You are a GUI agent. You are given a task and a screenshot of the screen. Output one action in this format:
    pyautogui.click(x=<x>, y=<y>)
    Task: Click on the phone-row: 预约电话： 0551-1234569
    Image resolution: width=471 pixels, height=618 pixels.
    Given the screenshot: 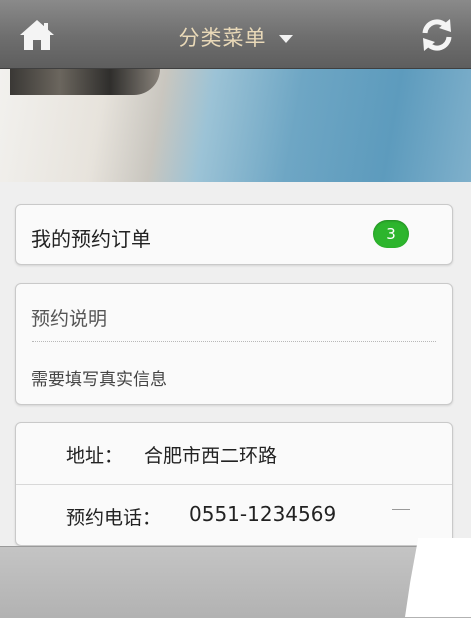 What is the action you would take?
    pyautogui.click(x=234, y=514)
    